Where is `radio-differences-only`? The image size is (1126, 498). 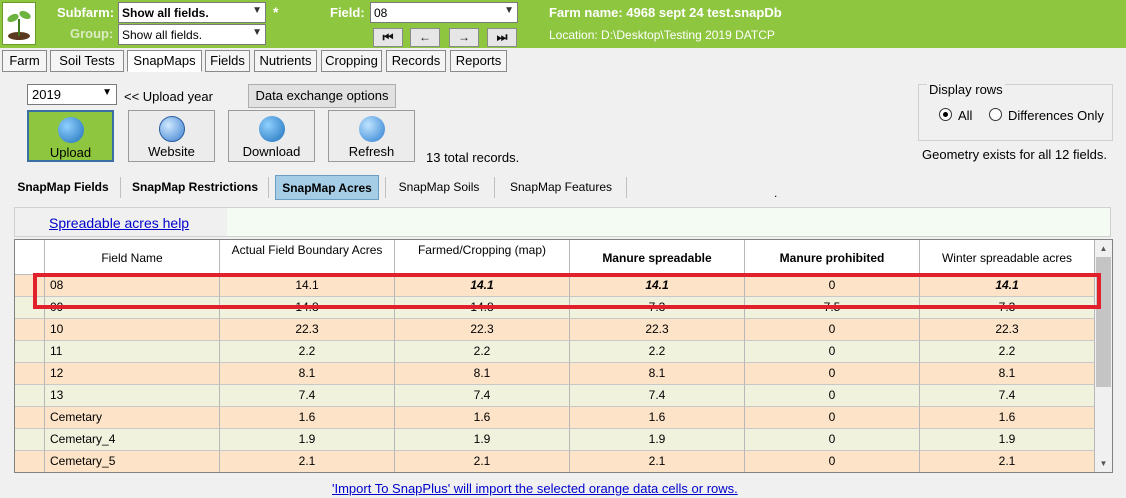 radio-differences-only is located at coordinates (995, 114).